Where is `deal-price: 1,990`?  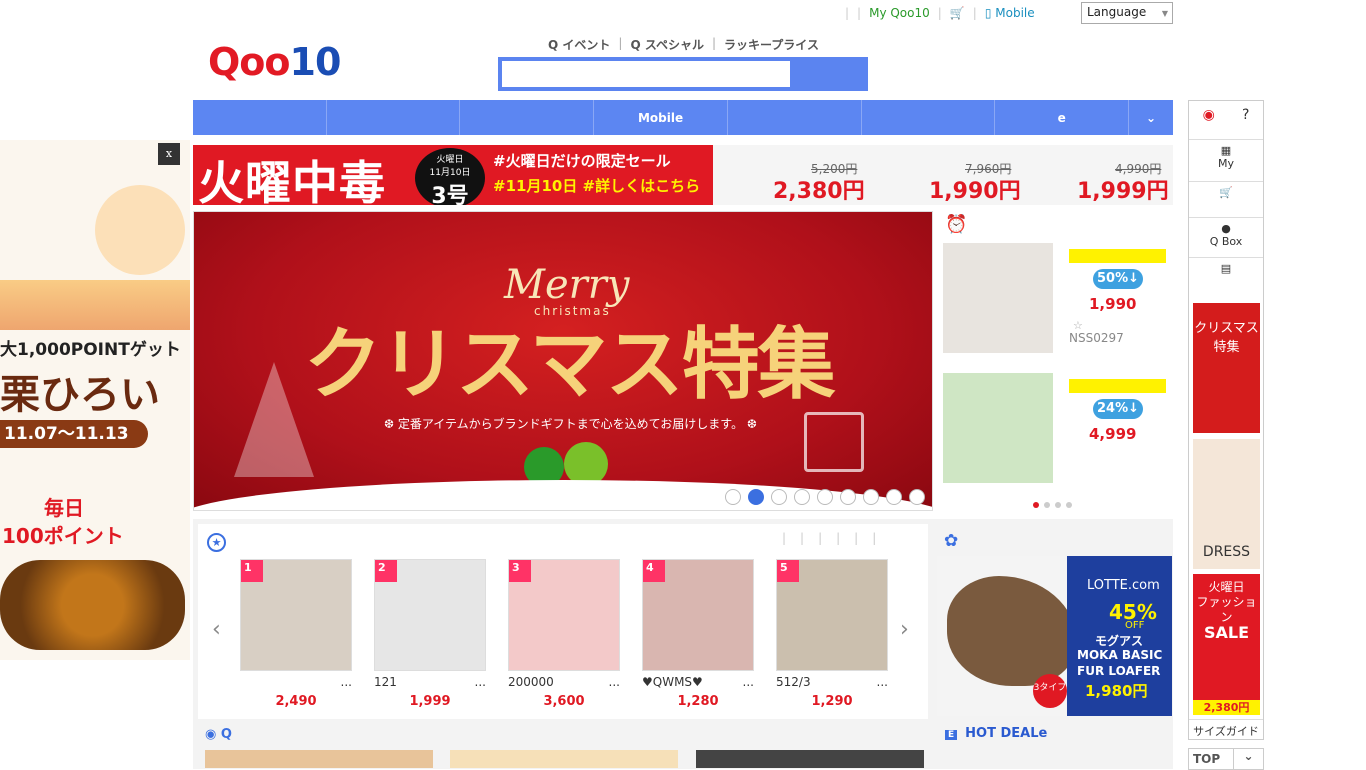
deal-price: 1,990 is located at coordinates (1113, 304).